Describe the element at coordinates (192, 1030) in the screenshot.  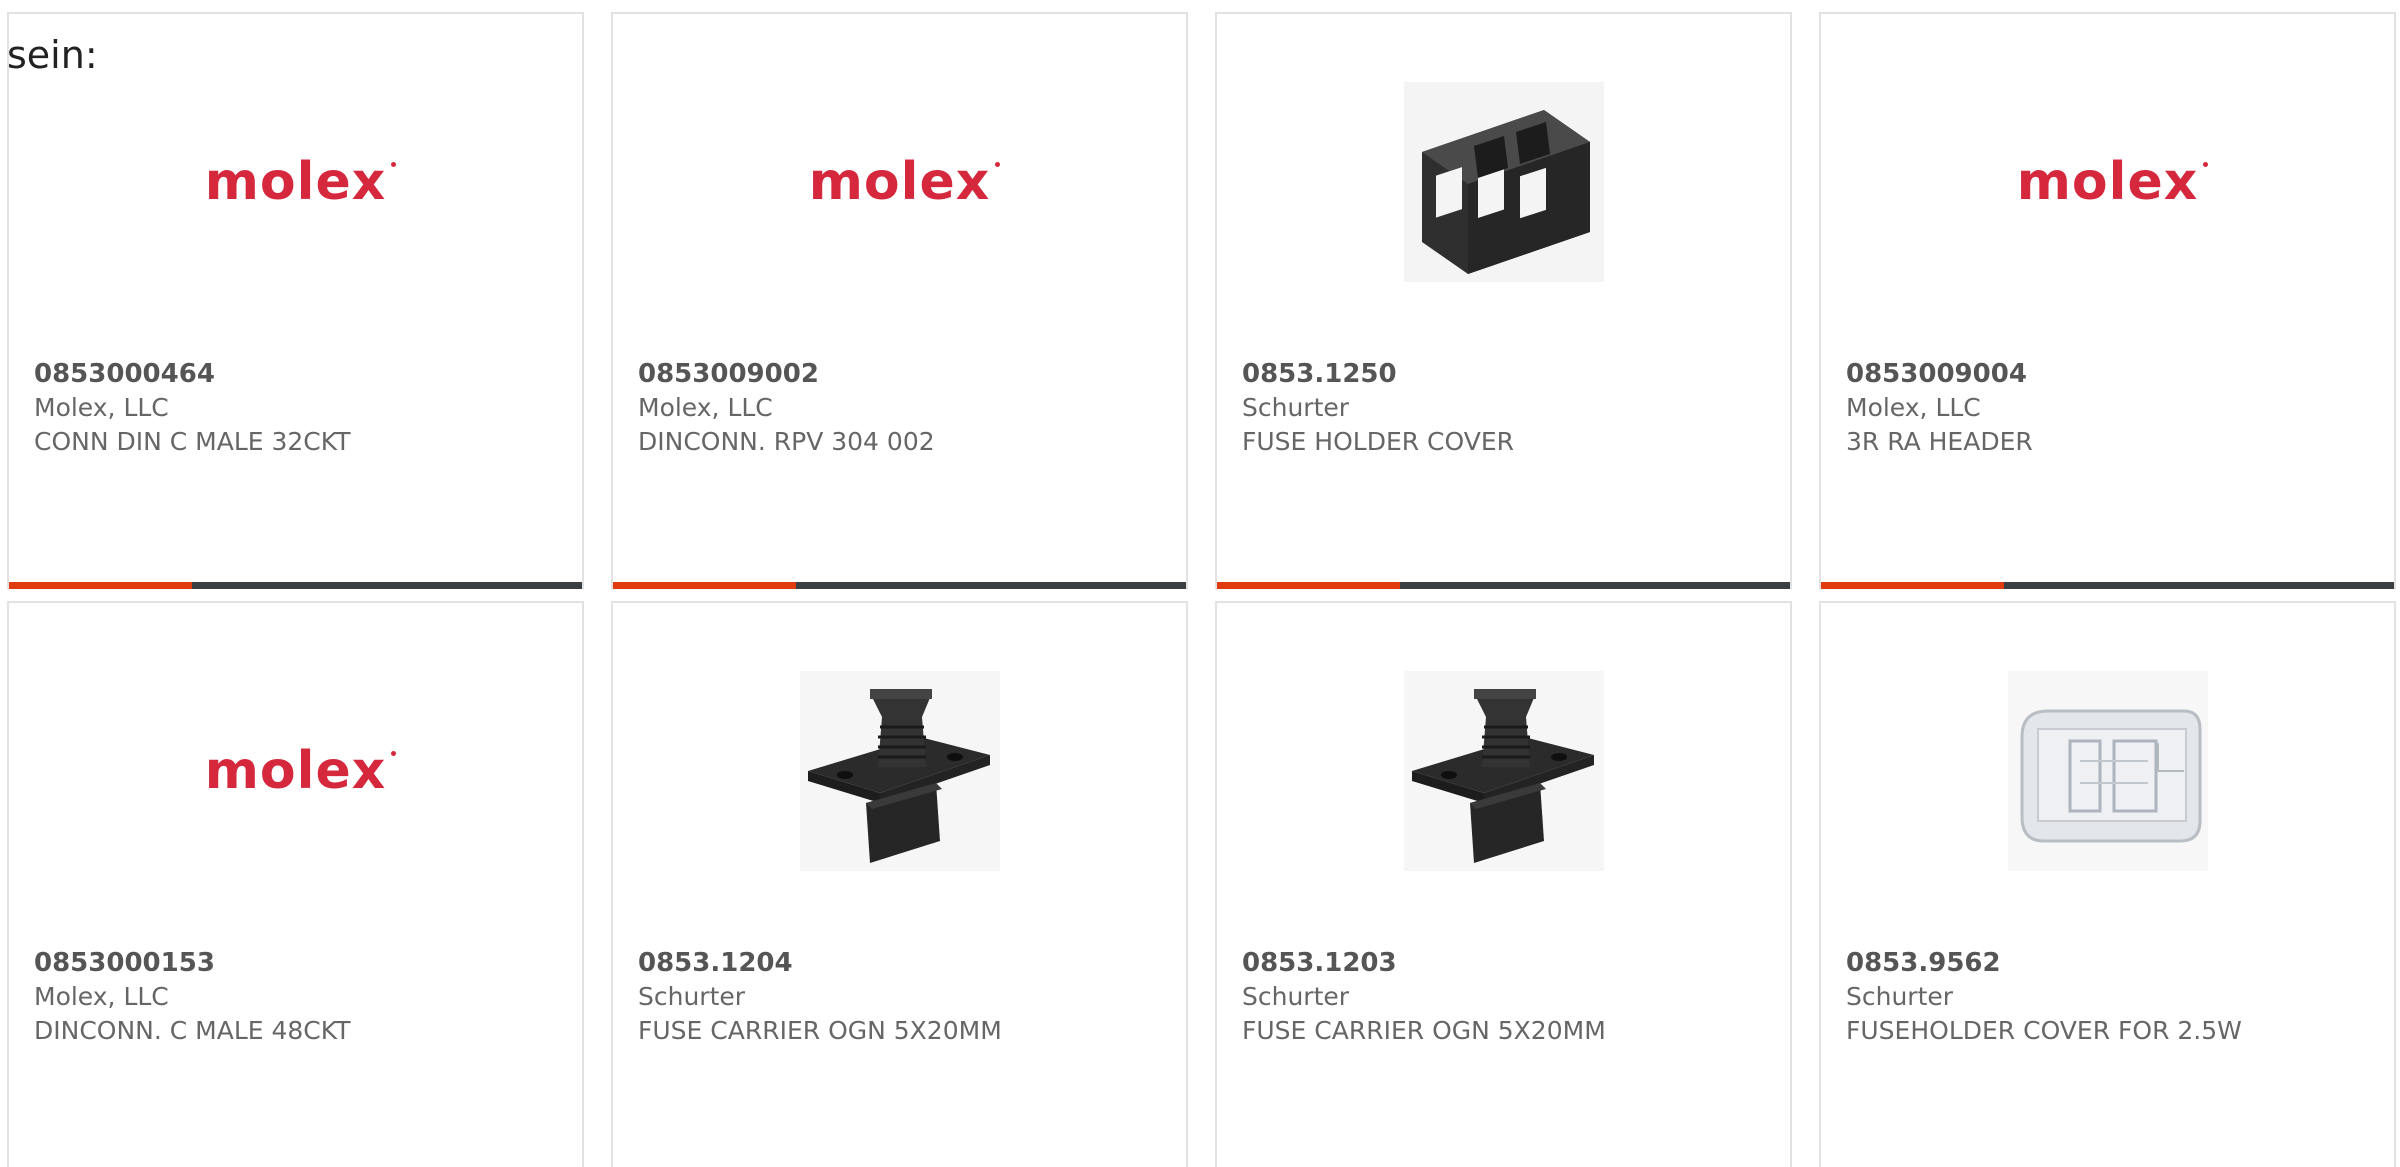
I see `product-description: DINCONN. C MALE 48CKT` at that location.